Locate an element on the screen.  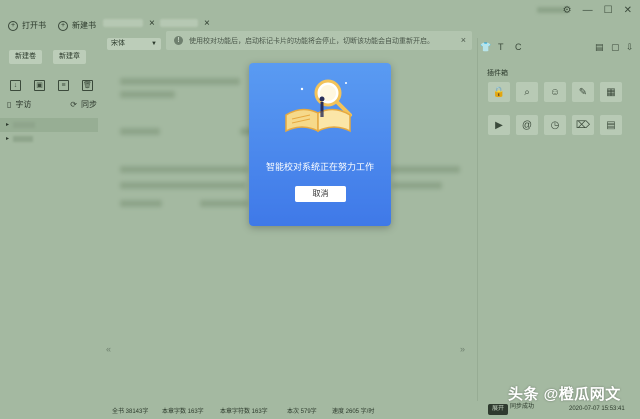
minimize-icon: — is located at coordinates (588, 10).